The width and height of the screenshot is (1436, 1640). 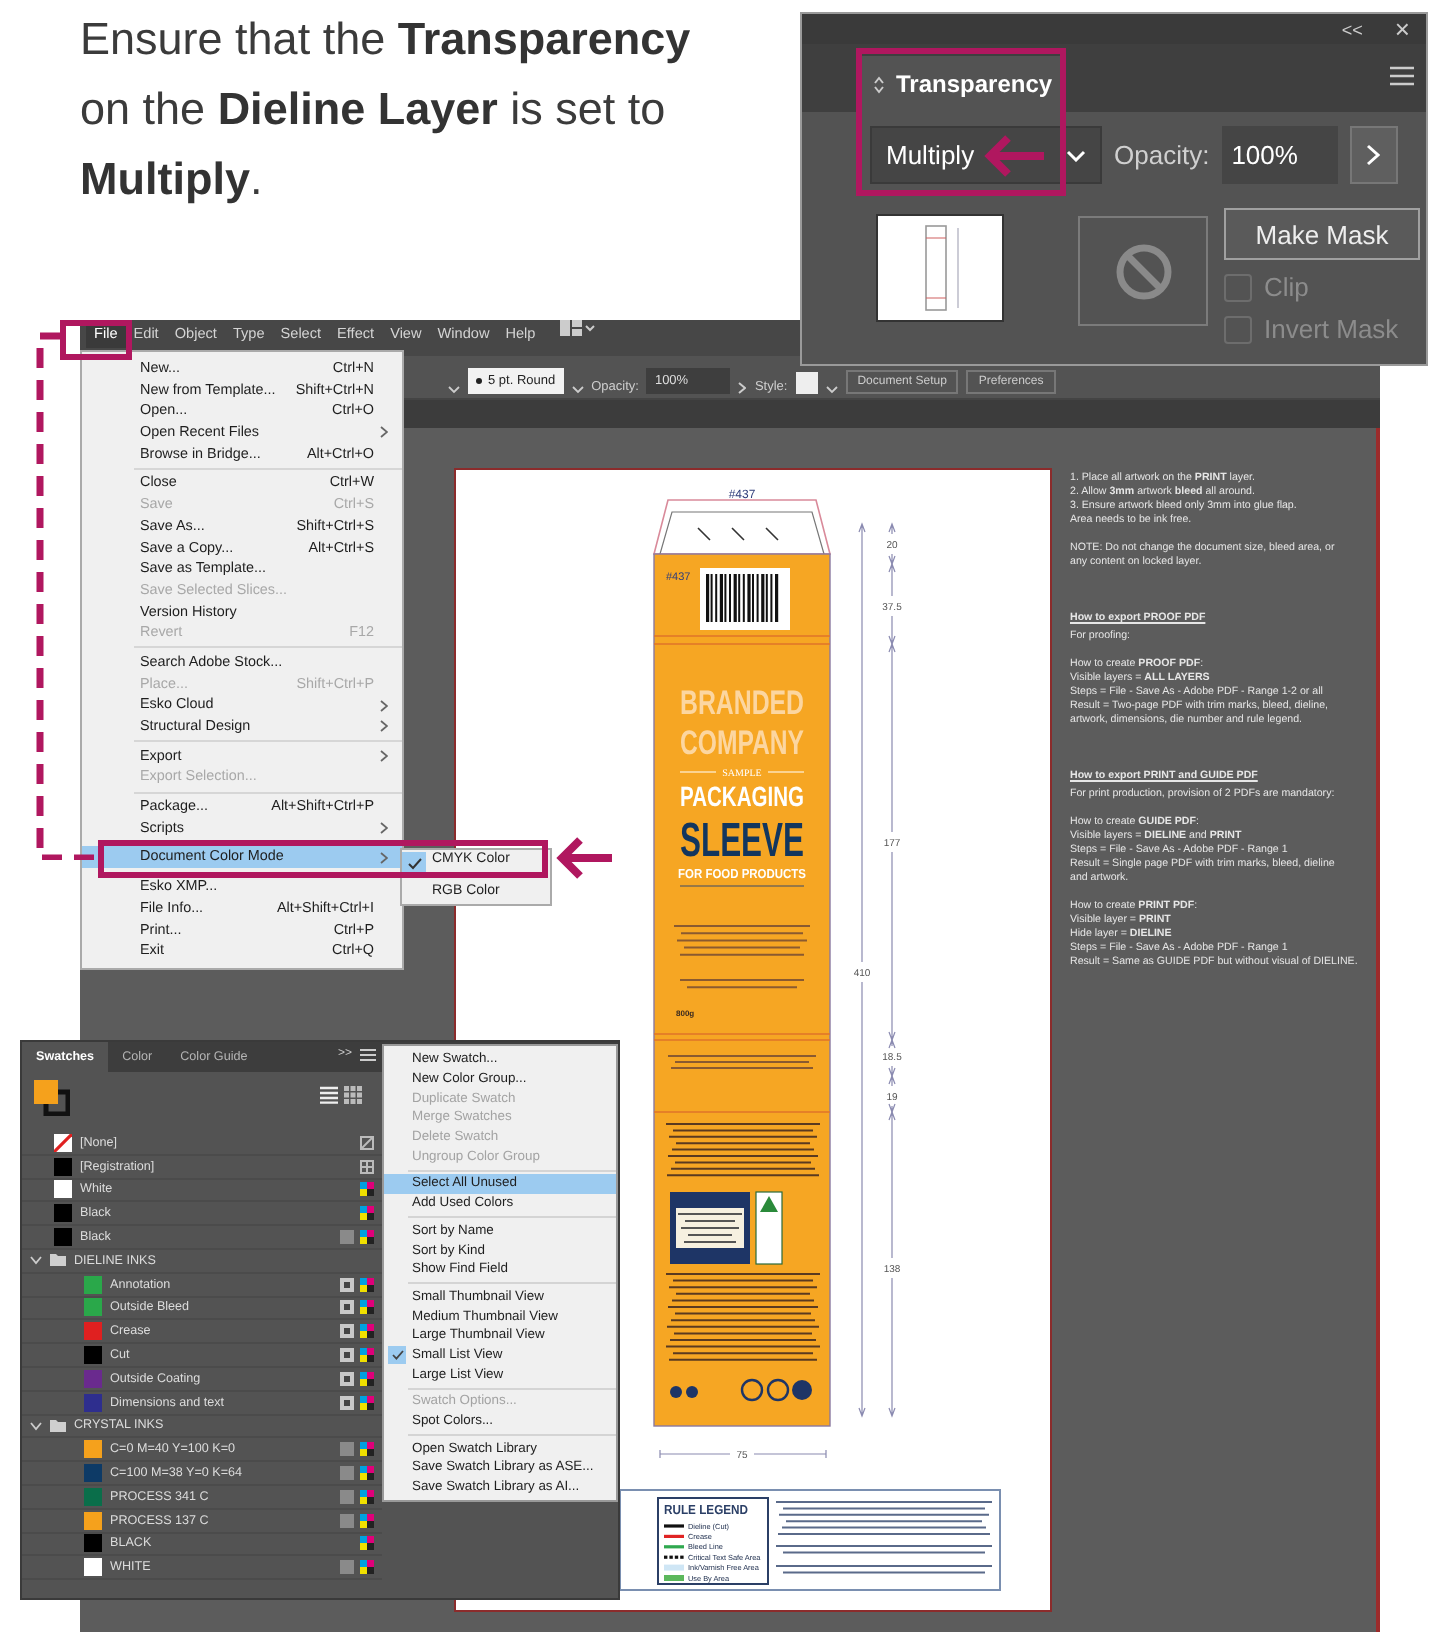 What do you see at coordinates (577, 328) in the screenshot?
I see `workspace-icon` at bounding box center [577, 328].